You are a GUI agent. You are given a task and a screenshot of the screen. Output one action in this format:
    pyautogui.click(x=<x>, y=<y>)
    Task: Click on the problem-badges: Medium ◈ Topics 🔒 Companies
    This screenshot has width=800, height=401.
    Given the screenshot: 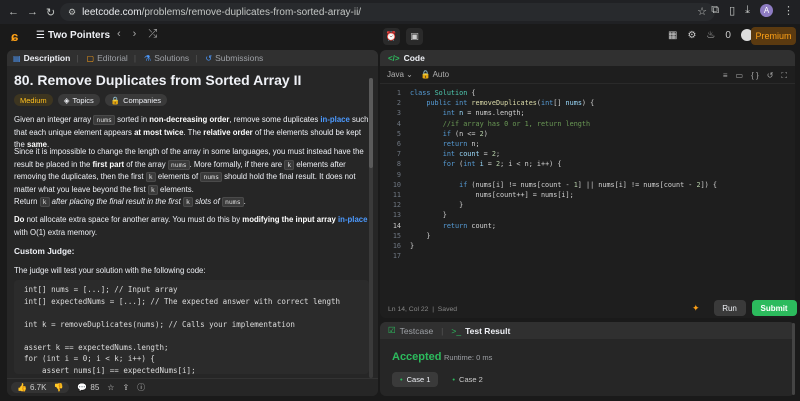 What is the action you would take?
    pyautogui.click(x=91, y=100)
    